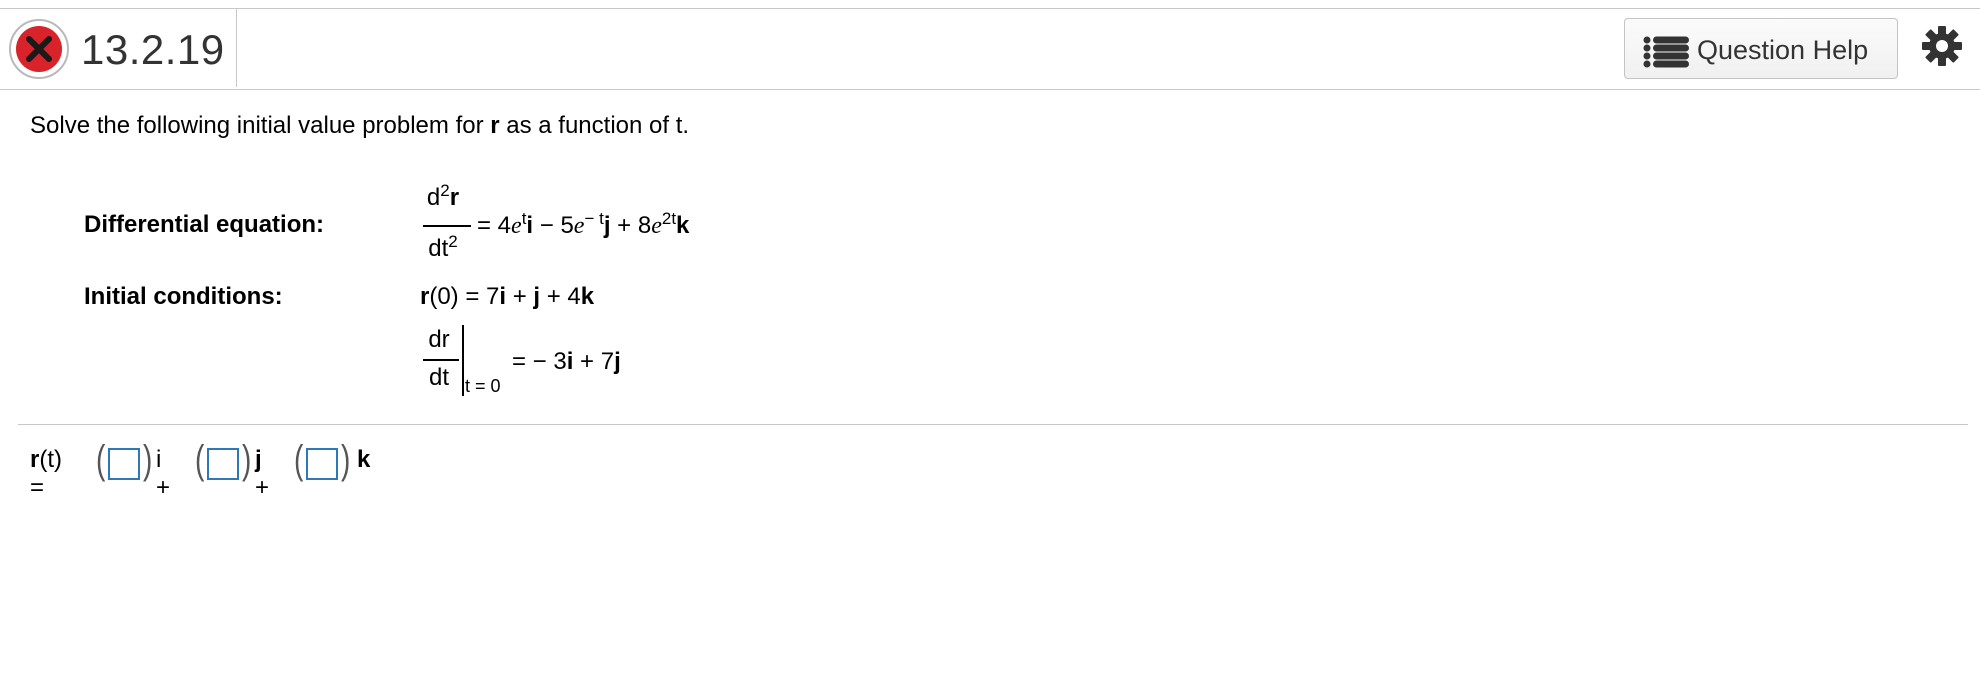 Image resolution: width=1980 pixels, height=694 pixels. Describe the element at coordinates (1942, 48) in the screenshot. I see `gear-icon` at that location.